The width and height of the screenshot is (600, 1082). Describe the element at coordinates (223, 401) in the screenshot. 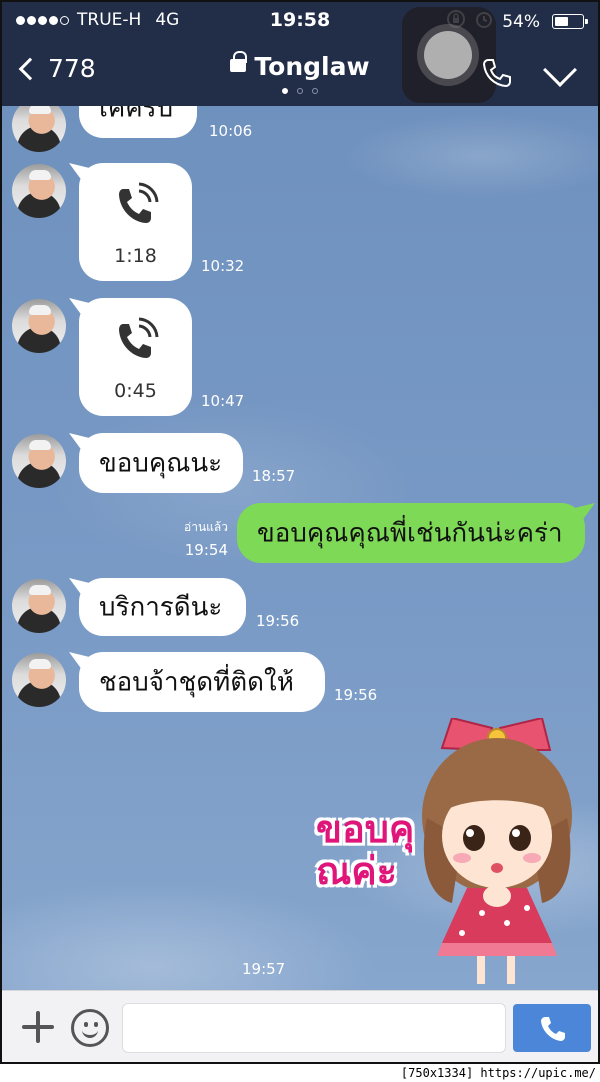

I see `message-time: 10:47` at that location.